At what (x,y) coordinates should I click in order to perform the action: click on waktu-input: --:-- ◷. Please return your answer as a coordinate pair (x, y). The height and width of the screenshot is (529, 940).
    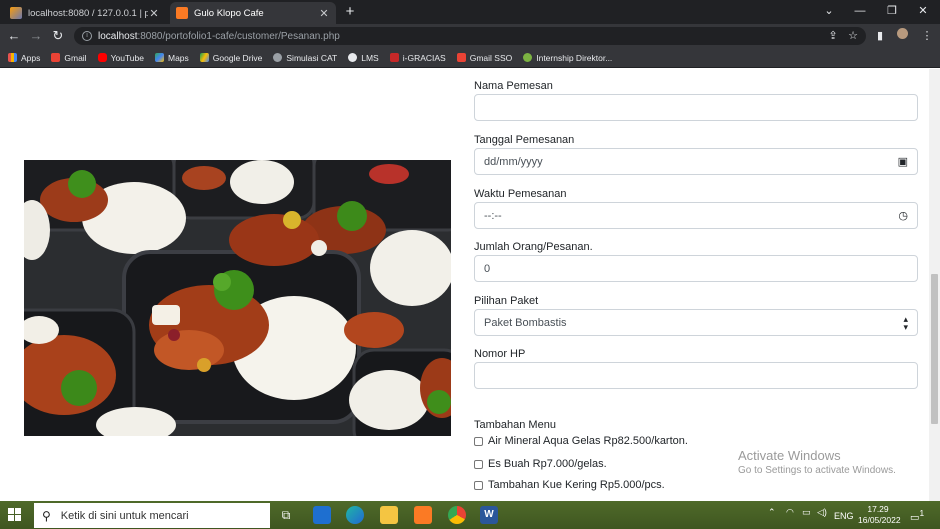
    Looking at the image, I should click on (696, 215).